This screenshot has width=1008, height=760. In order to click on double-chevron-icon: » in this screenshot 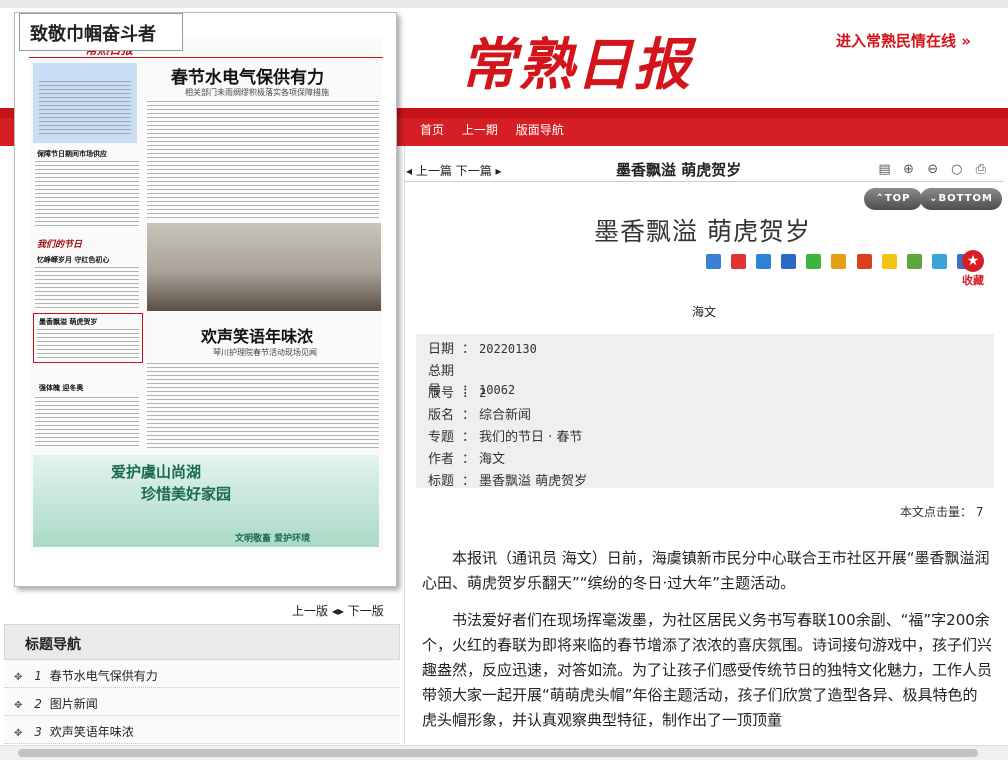, I will do `click(966, 41)`.